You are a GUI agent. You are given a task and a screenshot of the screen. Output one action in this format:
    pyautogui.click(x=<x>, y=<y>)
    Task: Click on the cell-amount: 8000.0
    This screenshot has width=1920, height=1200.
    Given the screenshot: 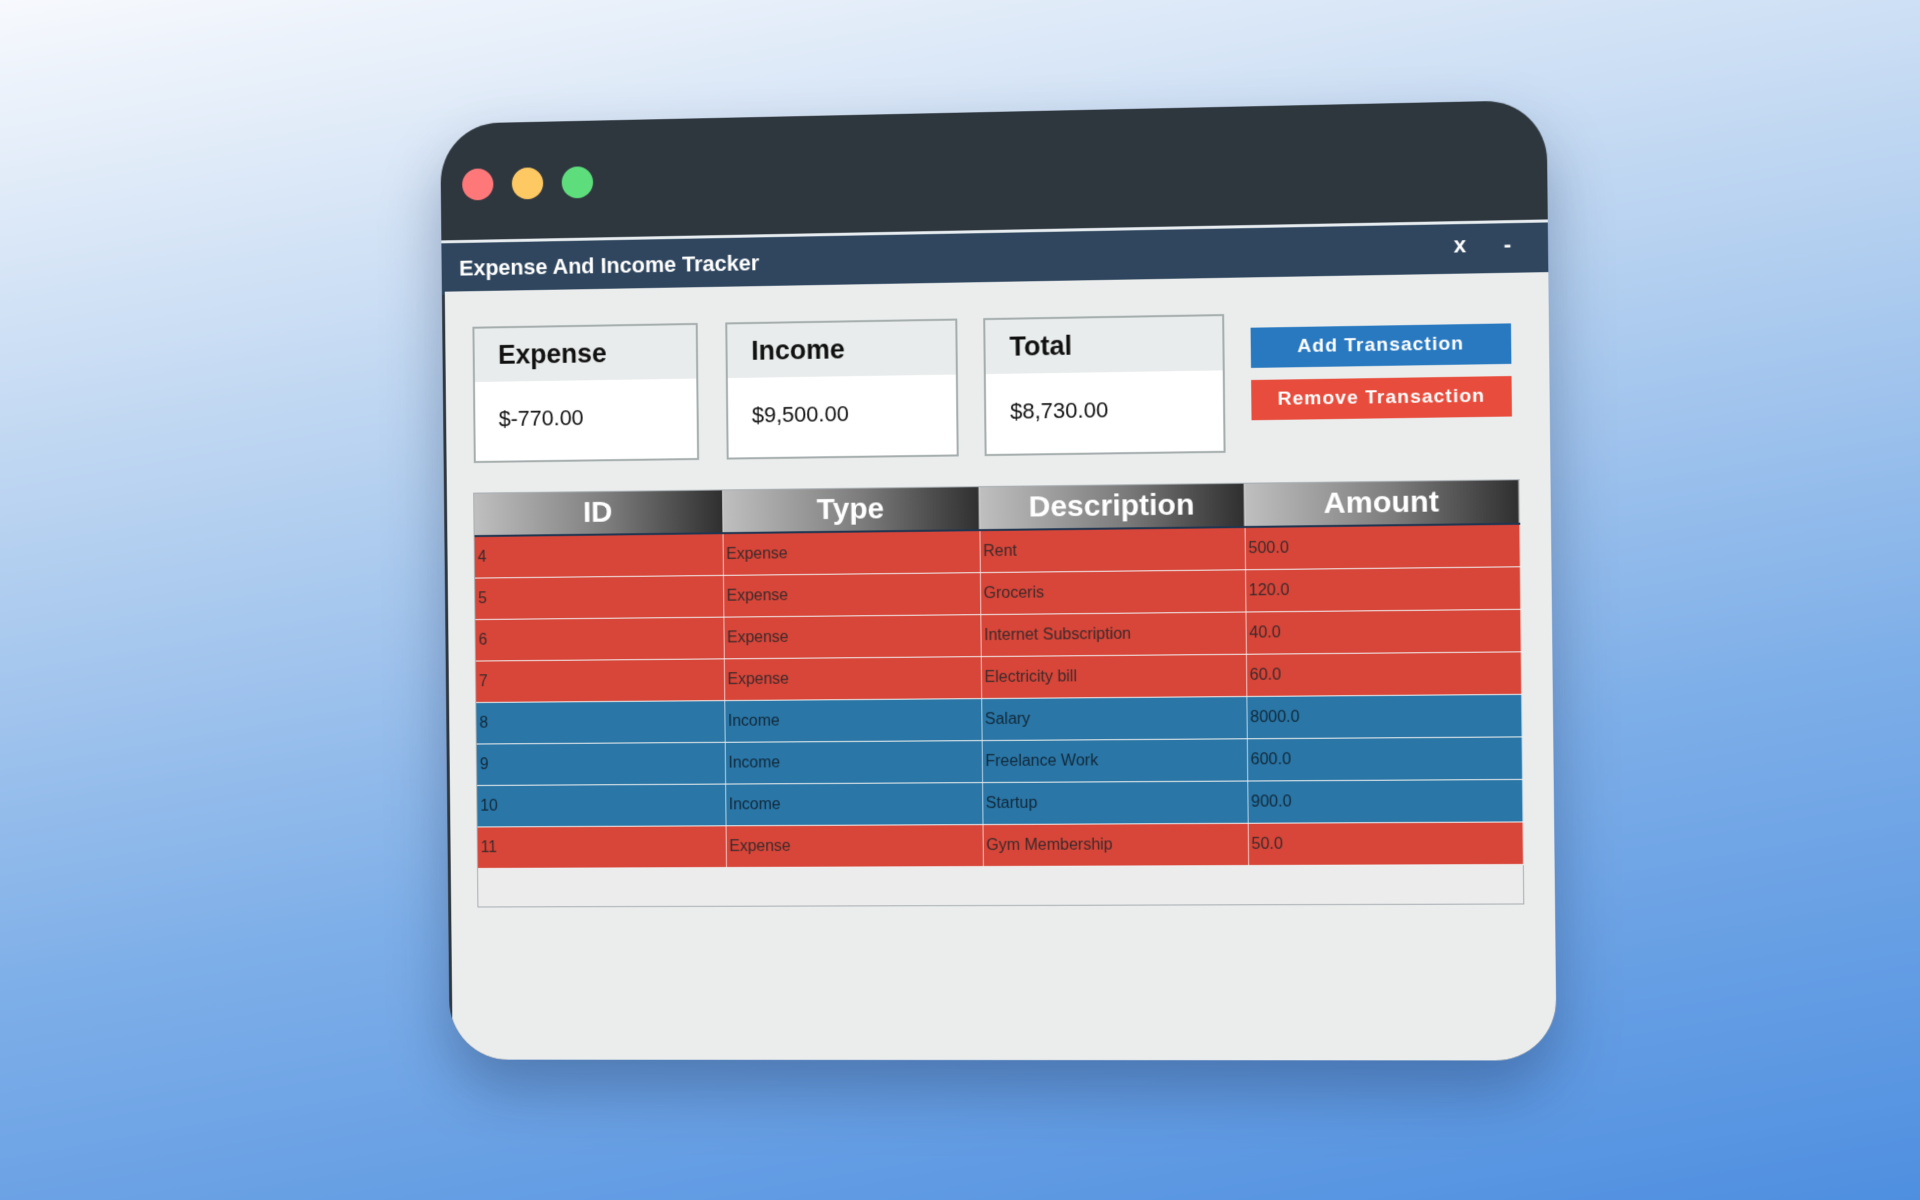 What is the action you would take?
    pyautogui.click(x=1384, y=716)
    